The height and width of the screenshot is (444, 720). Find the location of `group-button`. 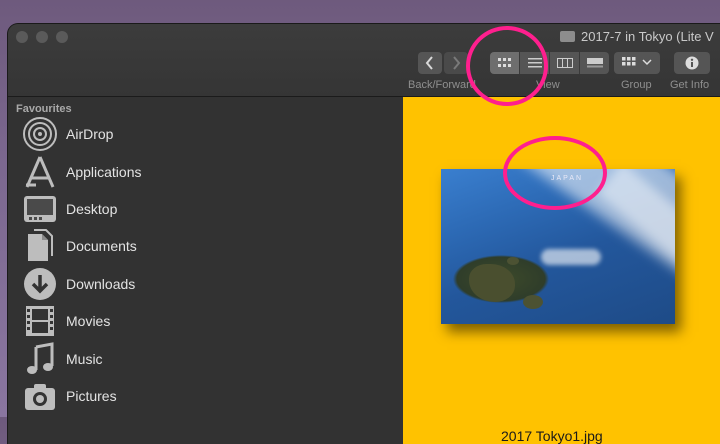

group-button is located at coordinates (637, 63).